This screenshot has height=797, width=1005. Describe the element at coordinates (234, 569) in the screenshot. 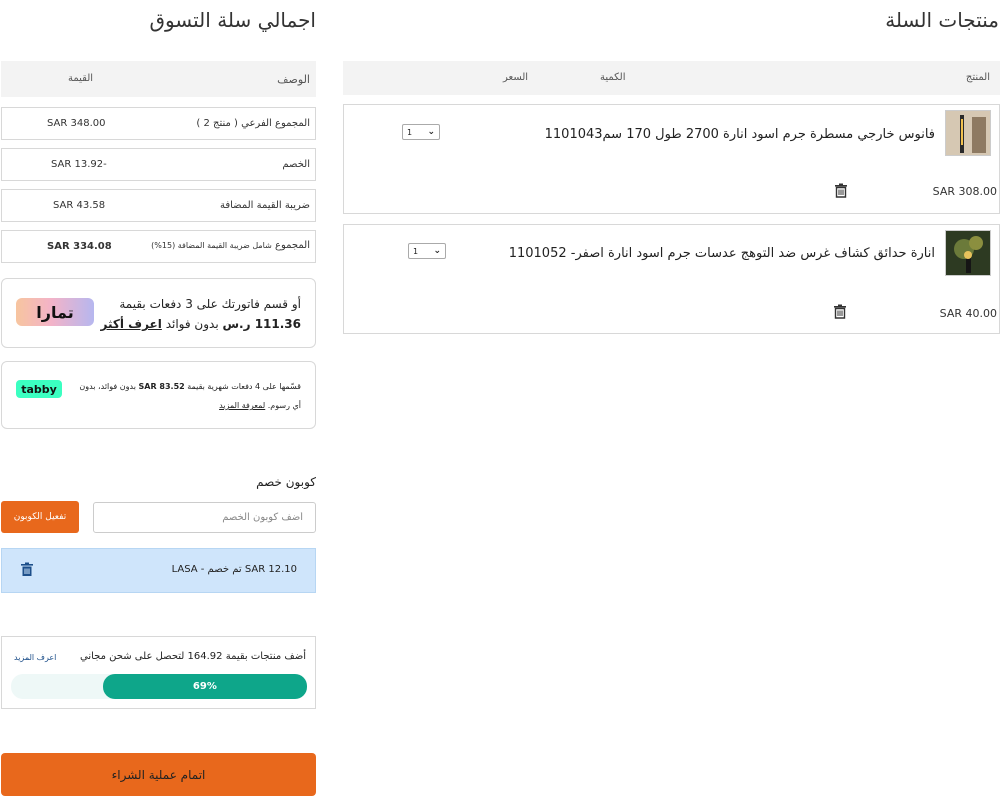

I see `applied-coupon-text: LASA - تم خصم SAR 12.10` at that location.